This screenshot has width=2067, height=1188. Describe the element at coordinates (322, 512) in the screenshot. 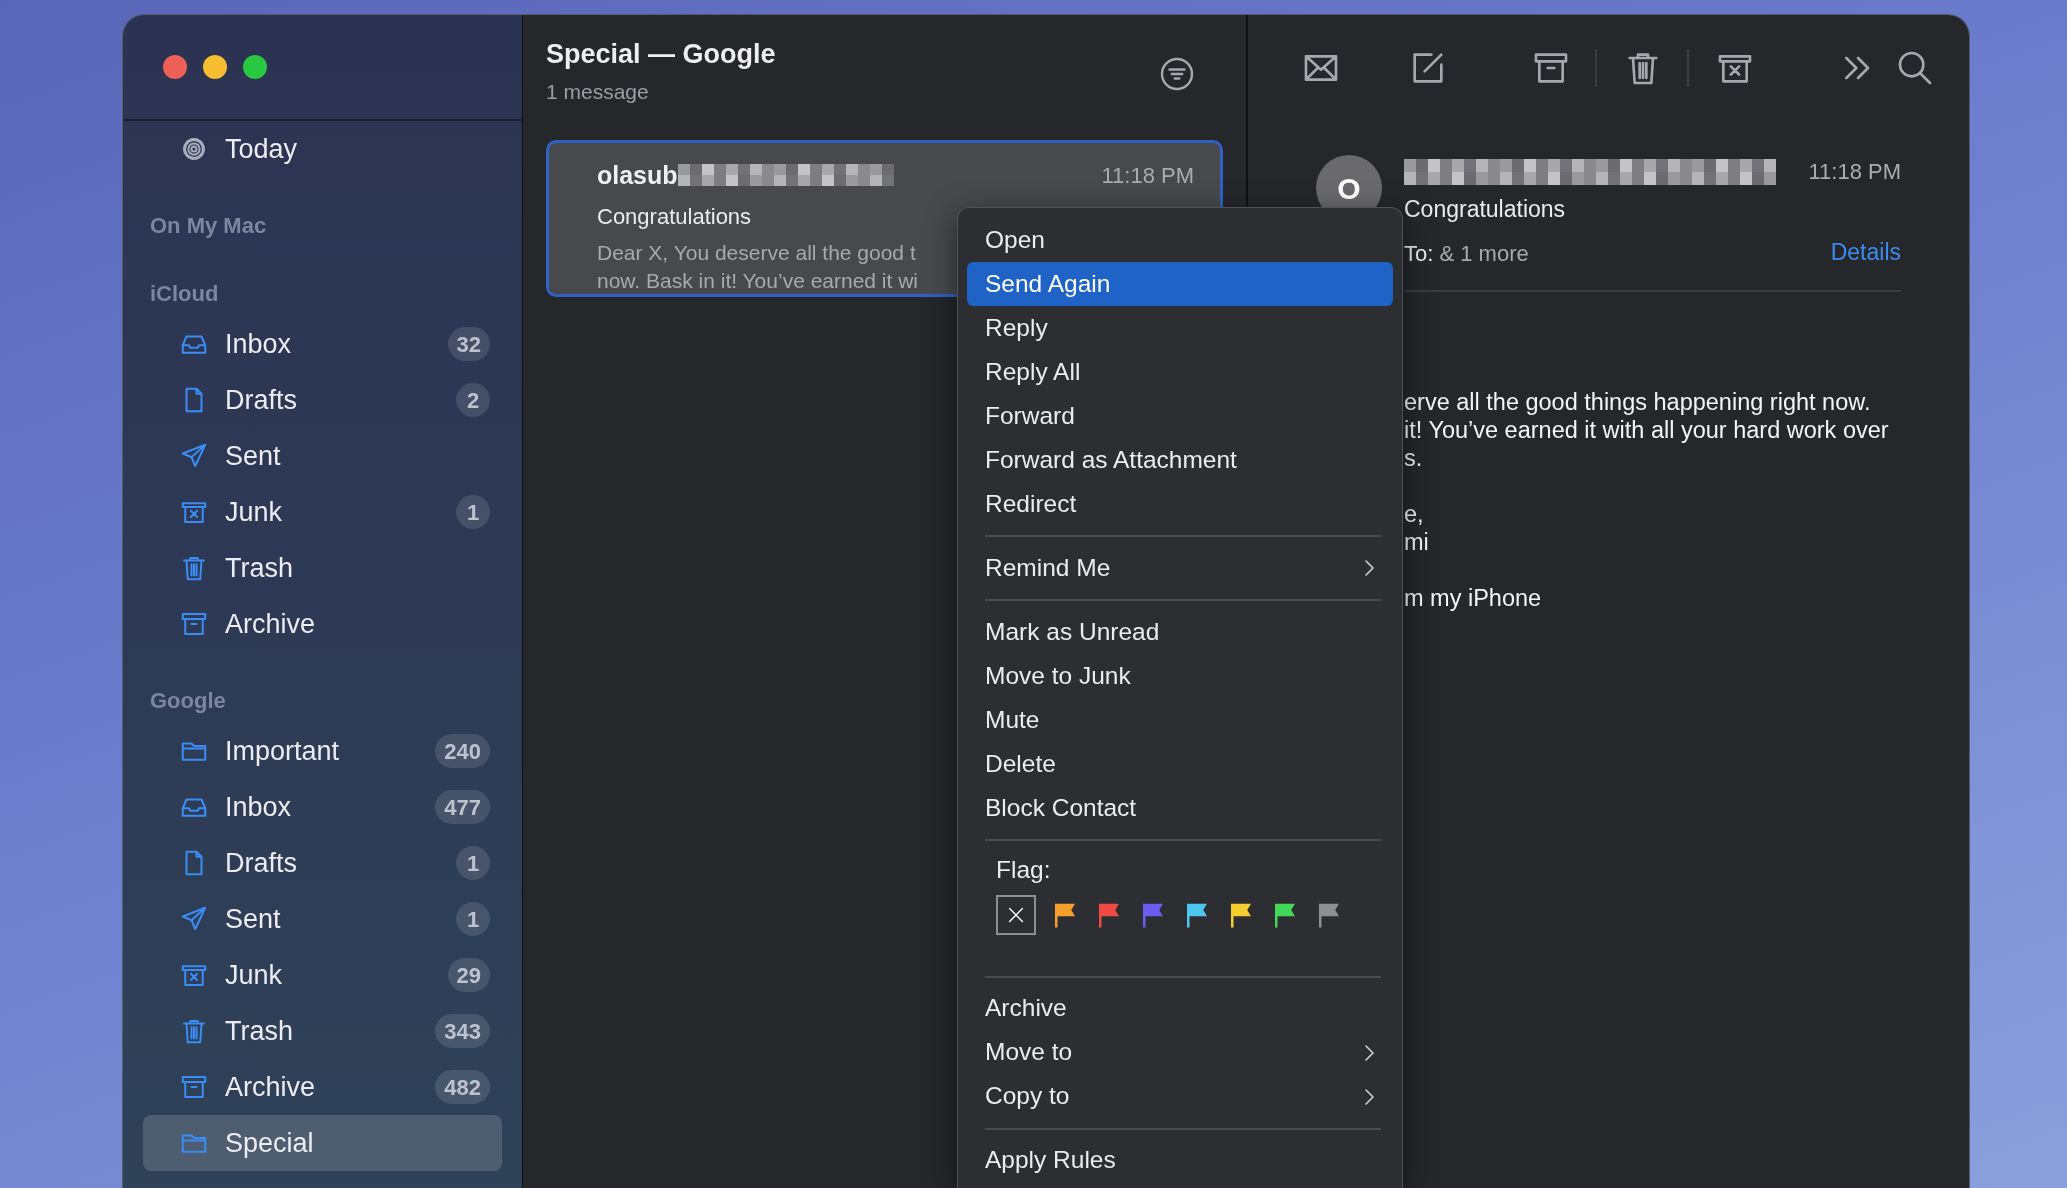

I see `sidebar-item: Junk 1` at that location.